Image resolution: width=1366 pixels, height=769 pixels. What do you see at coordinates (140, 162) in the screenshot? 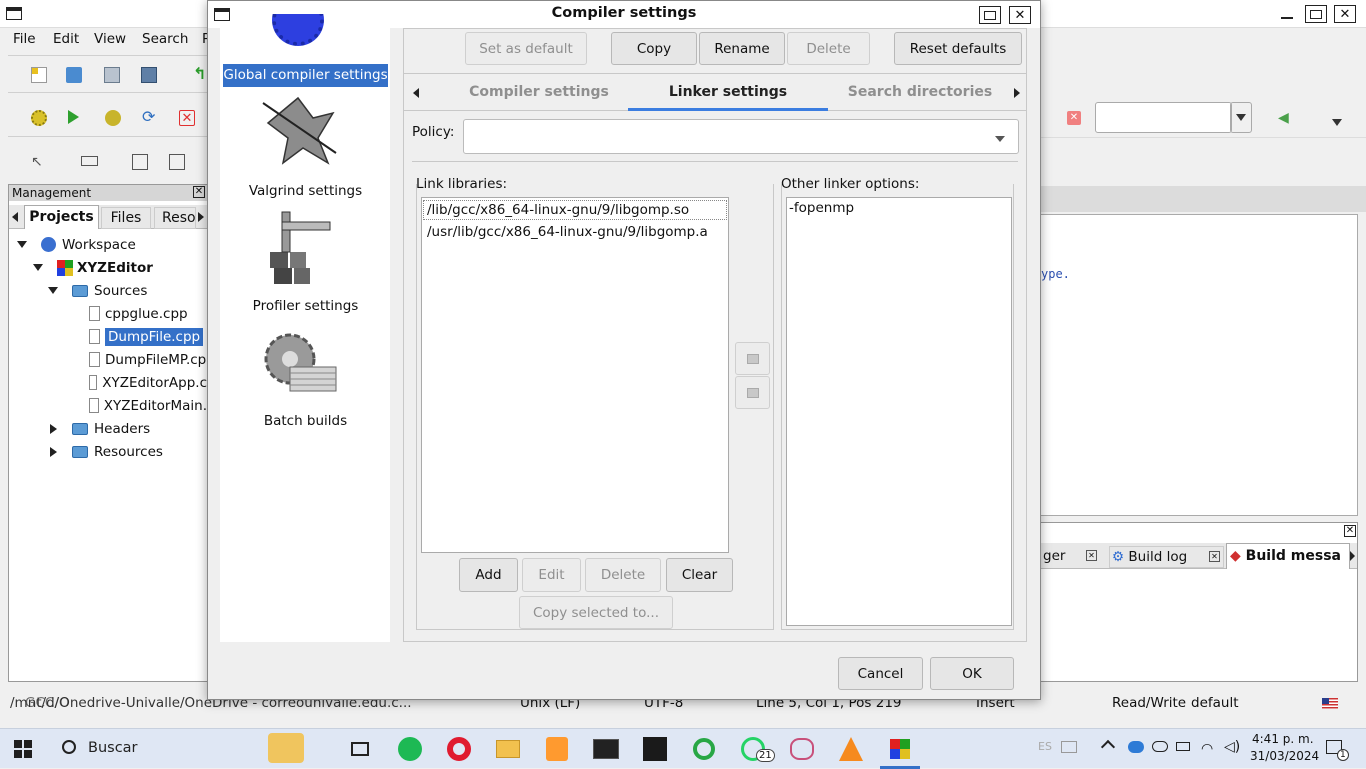
I see `image-box-icon` at bounding box center [140, 162].